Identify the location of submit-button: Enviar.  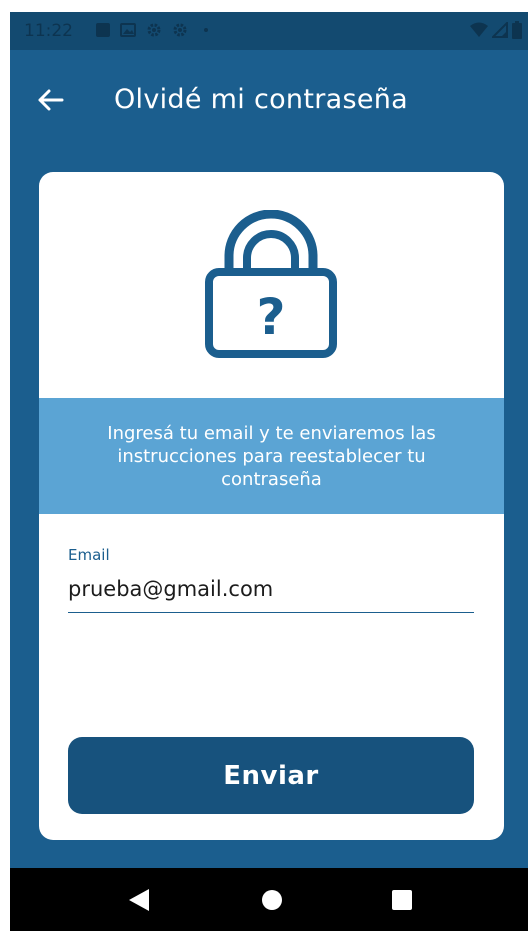
(271, 775).